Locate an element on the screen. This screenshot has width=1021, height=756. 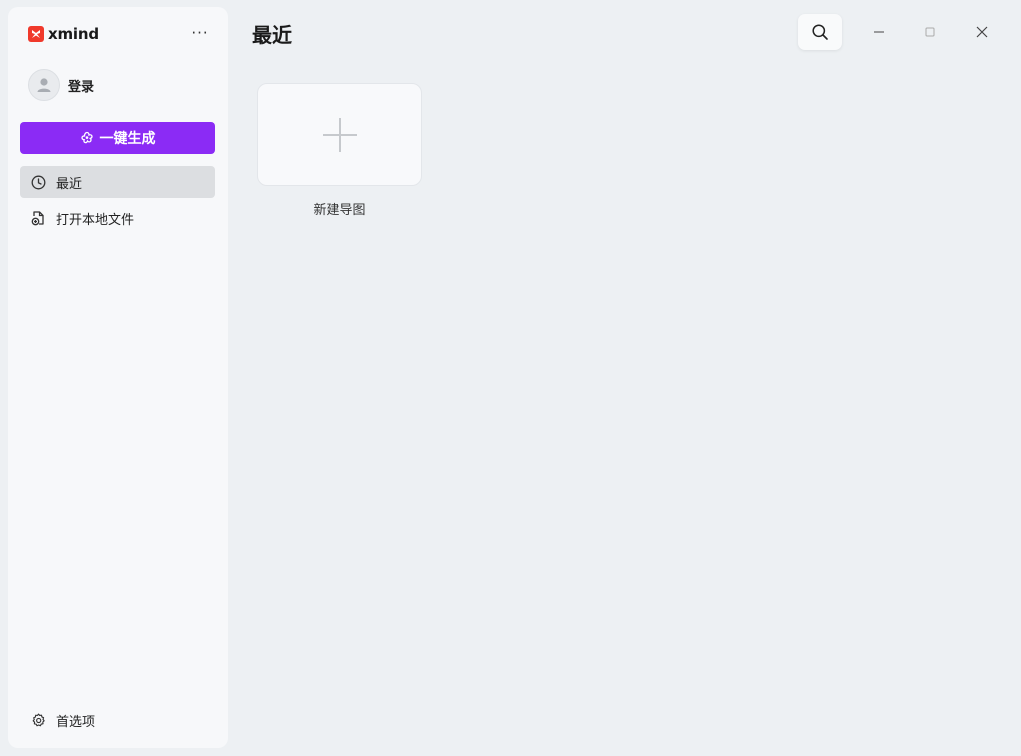
maximize-icon is located at coordinates (930, 32).